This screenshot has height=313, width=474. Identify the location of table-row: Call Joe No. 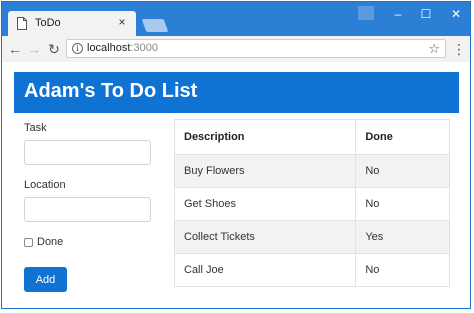
(311, 270).